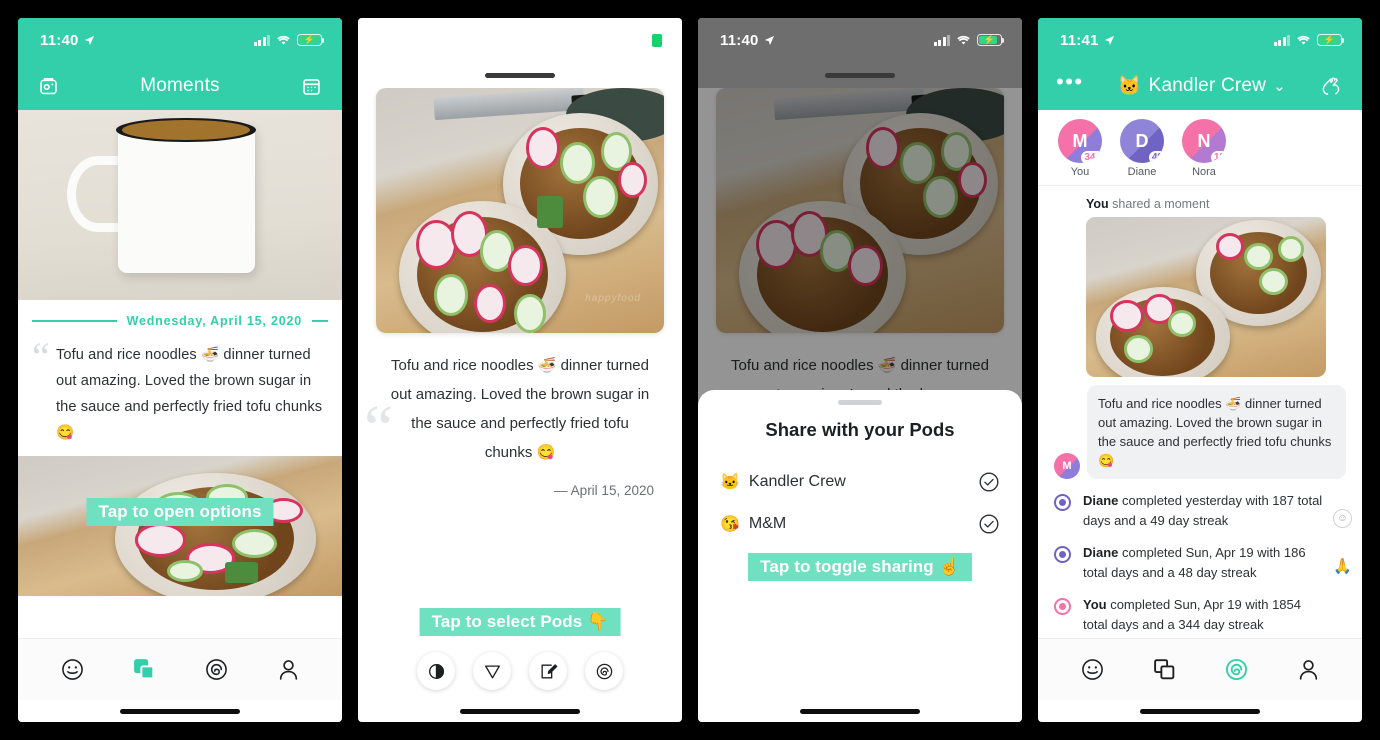 The image size is (1380, 740). I want to click on avatar-initial: N, so click(1204, 140).